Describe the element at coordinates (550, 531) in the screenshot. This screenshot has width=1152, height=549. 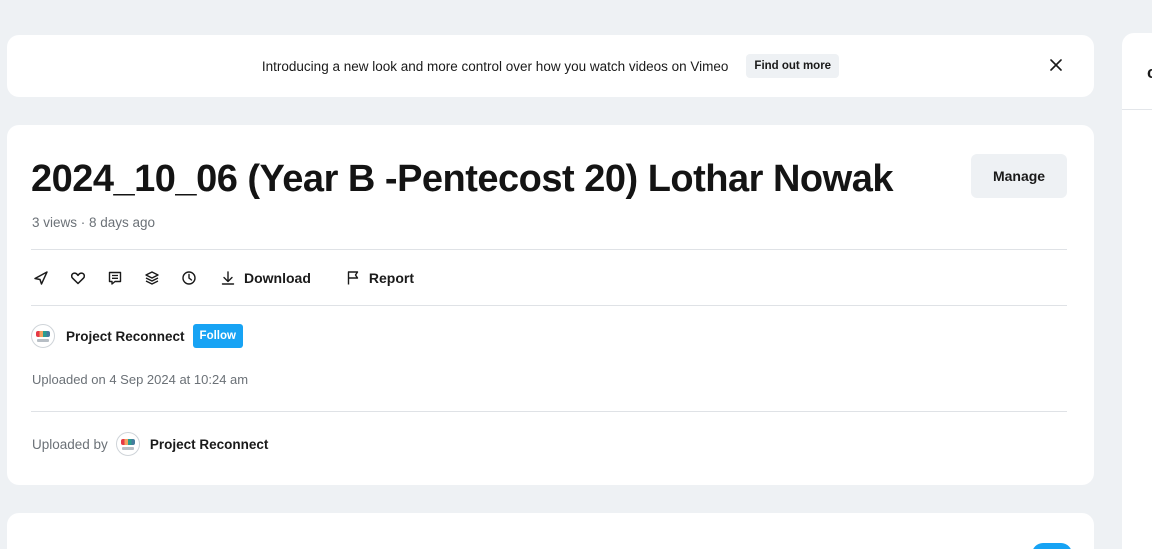
I see `more-from-channel-card` at that location.